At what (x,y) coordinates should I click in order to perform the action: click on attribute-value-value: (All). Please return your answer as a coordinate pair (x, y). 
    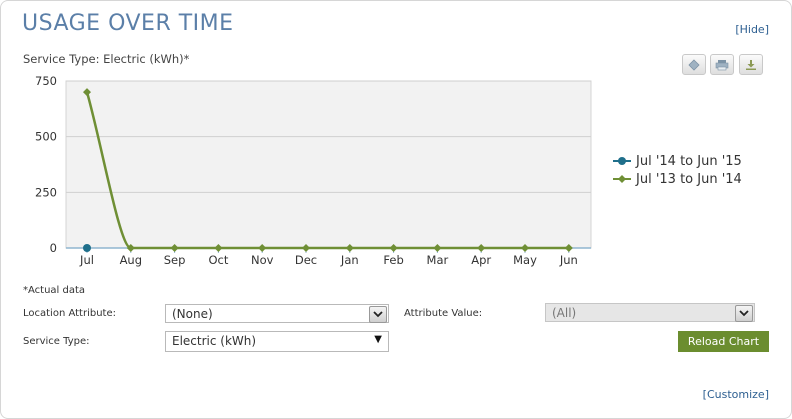
    Looking at the image, I should click on (564, 313).